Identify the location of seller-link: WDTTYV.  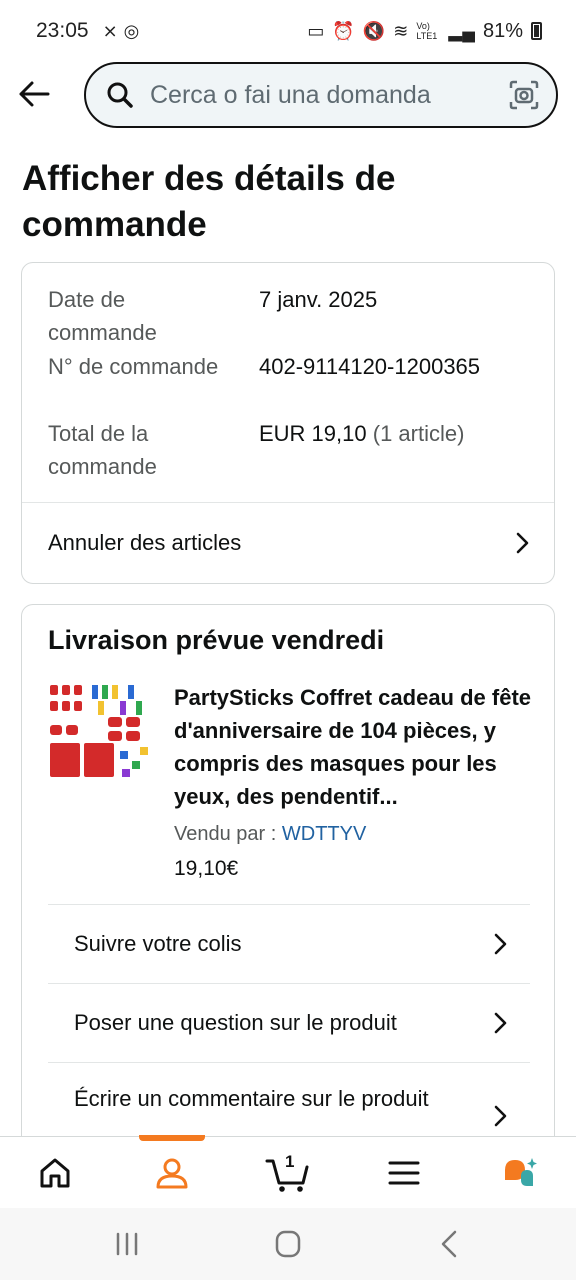
(324, 834).